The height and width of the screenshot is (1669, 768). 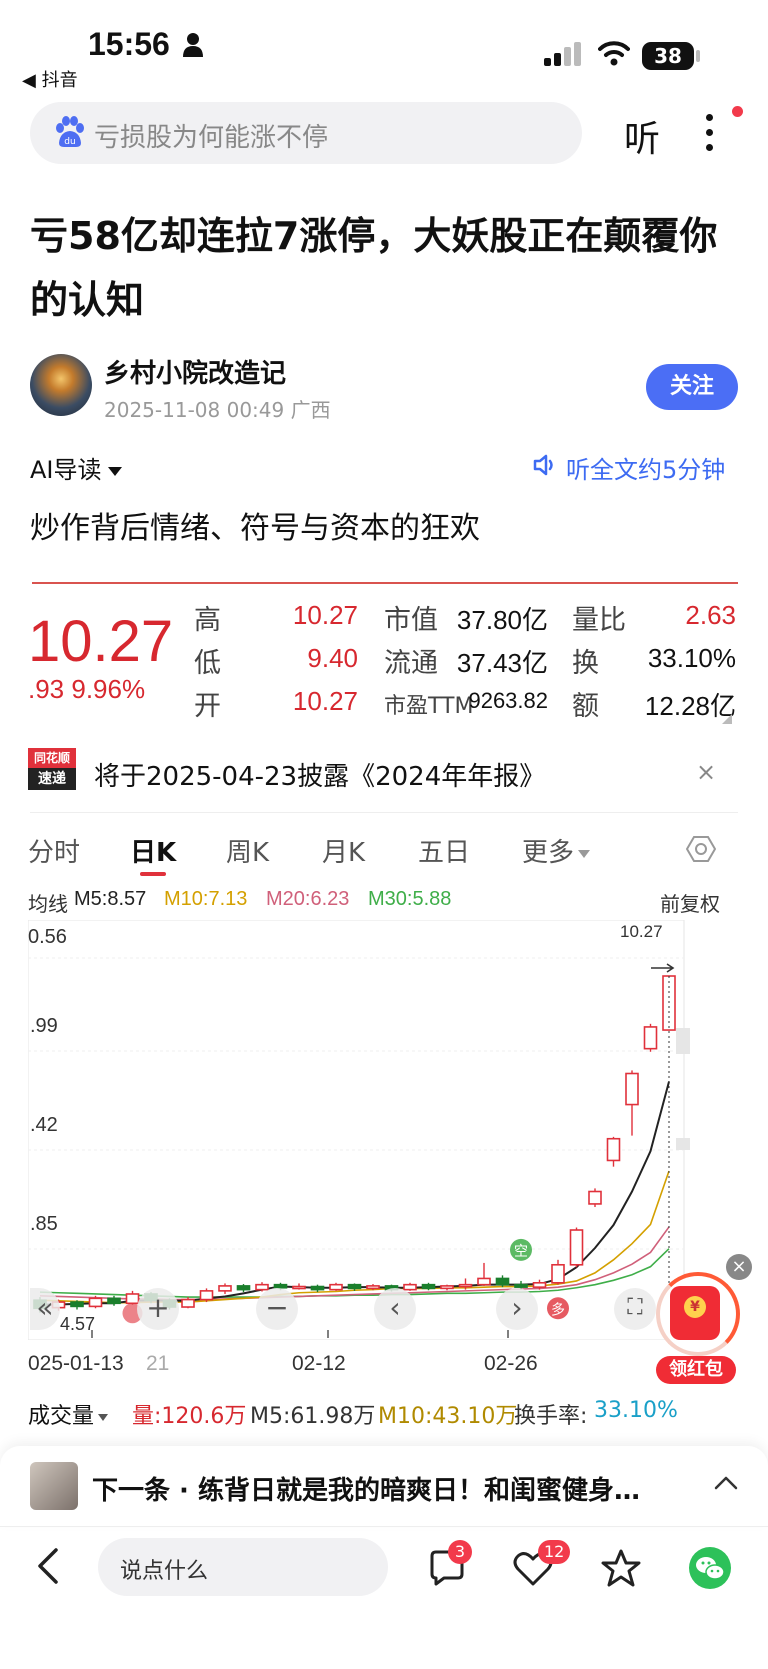 What do you see at coordinates (61, 385) in the screenshot?
I see `avatar` at bounding box center [61, 385].